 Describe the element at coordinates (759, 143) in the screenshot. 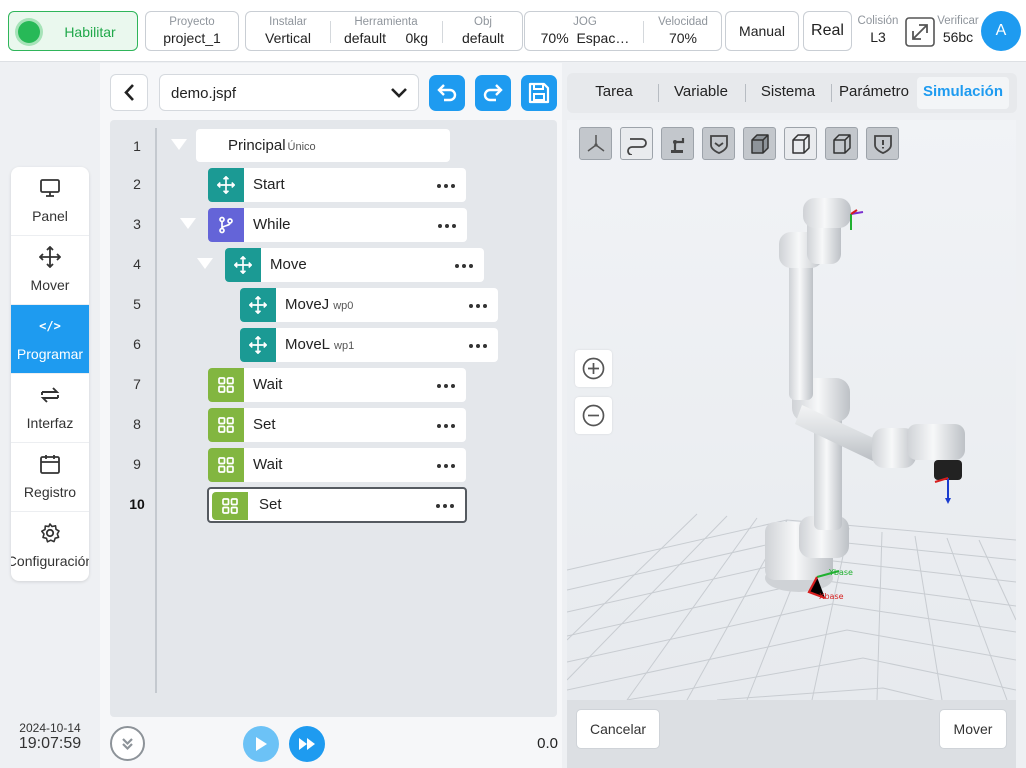

I see `front-view-button` at that location.